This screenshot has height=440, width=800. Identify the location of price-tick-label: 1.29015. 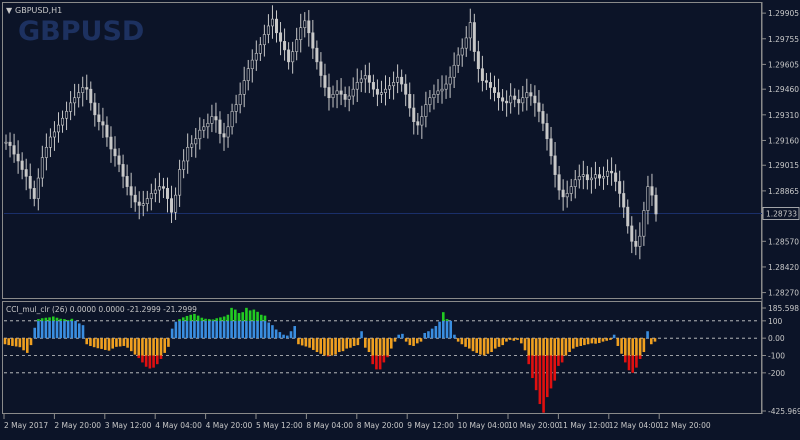
(783, 165).